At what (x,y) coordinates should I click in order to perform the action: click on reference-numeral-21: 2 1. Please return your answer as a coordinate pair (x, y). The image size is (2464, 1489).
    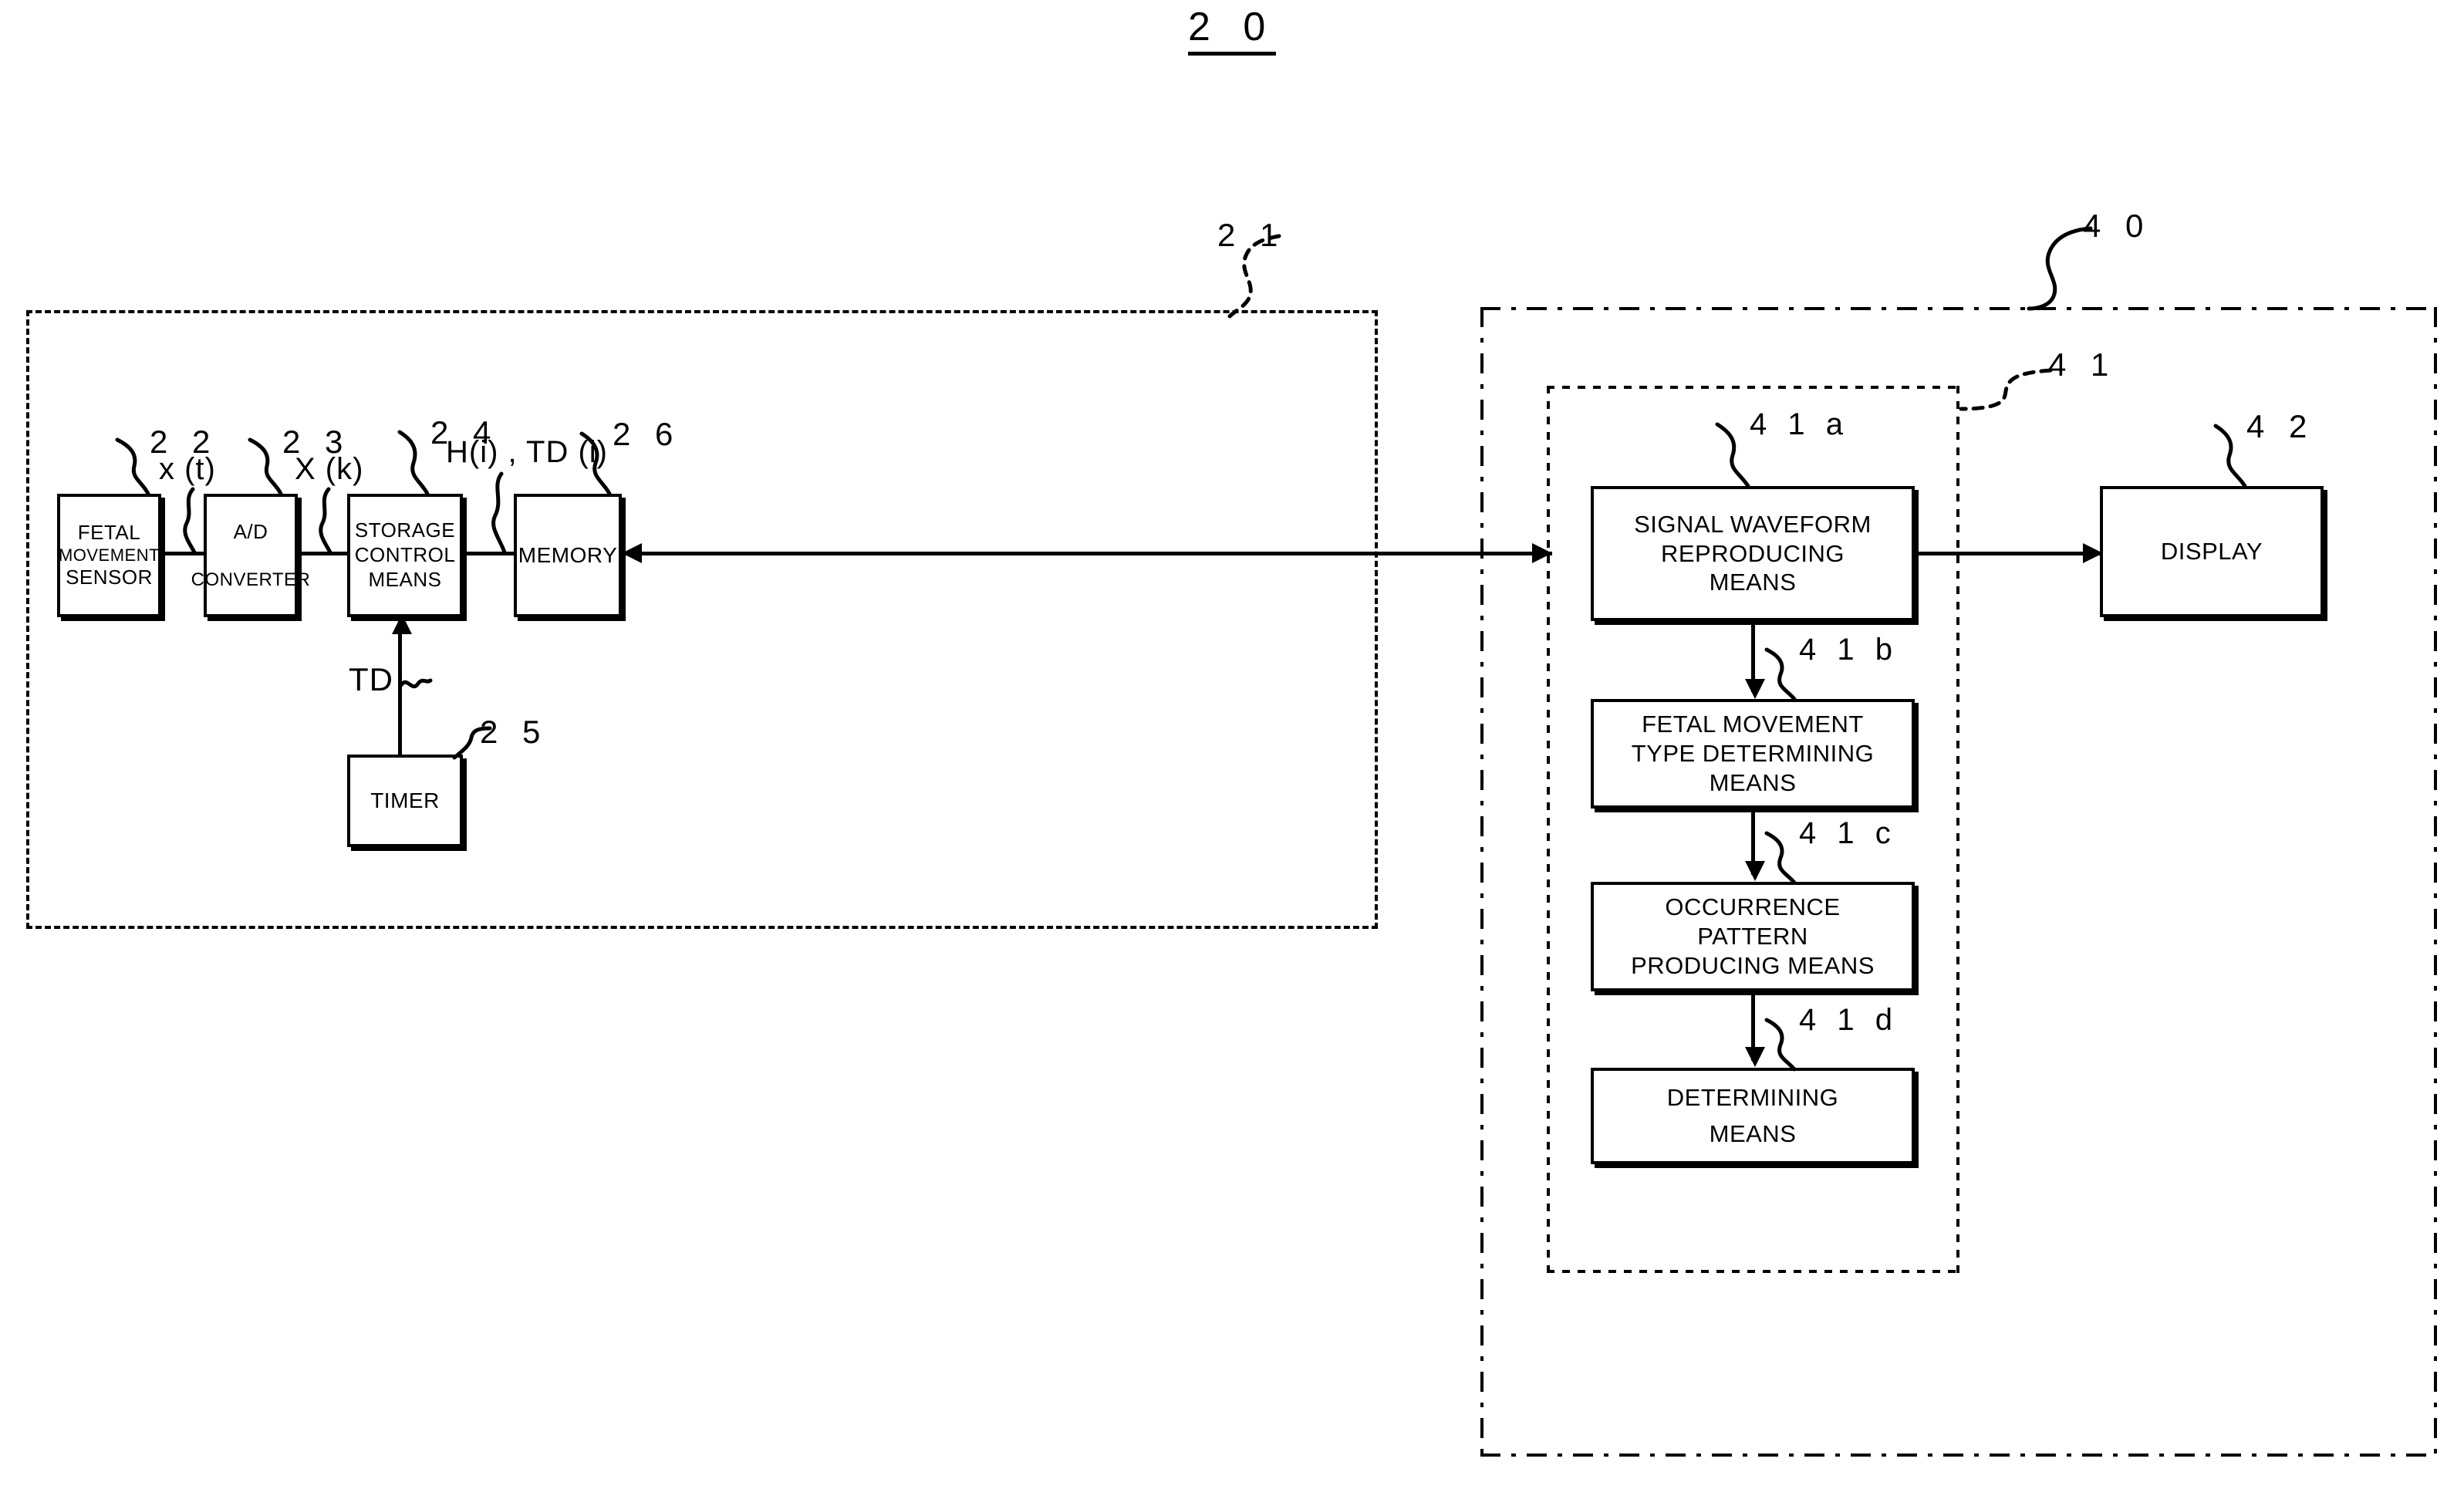
    Looking at the image, I should click on (1252, 235).